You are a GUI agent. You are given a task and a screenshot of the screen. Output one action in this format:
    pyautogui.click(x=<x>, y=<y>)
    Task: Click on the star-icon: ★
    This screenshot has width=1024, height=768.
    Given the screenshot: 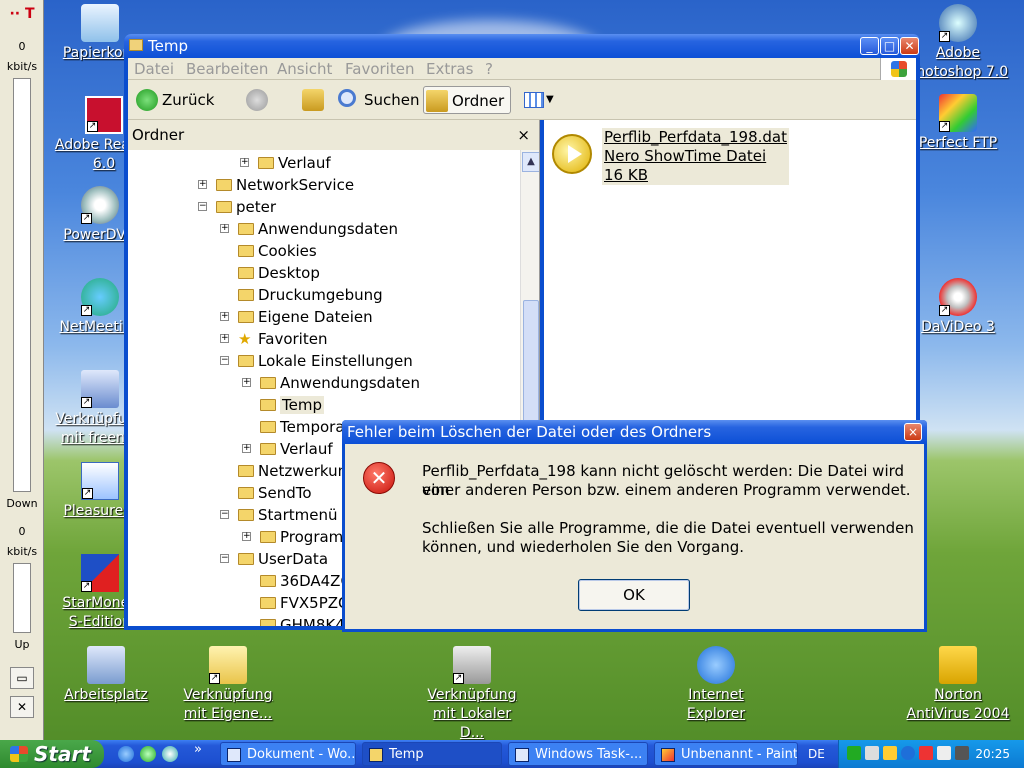 What is the action you would take?
    pyautogui.click(x=245, y=339)
    